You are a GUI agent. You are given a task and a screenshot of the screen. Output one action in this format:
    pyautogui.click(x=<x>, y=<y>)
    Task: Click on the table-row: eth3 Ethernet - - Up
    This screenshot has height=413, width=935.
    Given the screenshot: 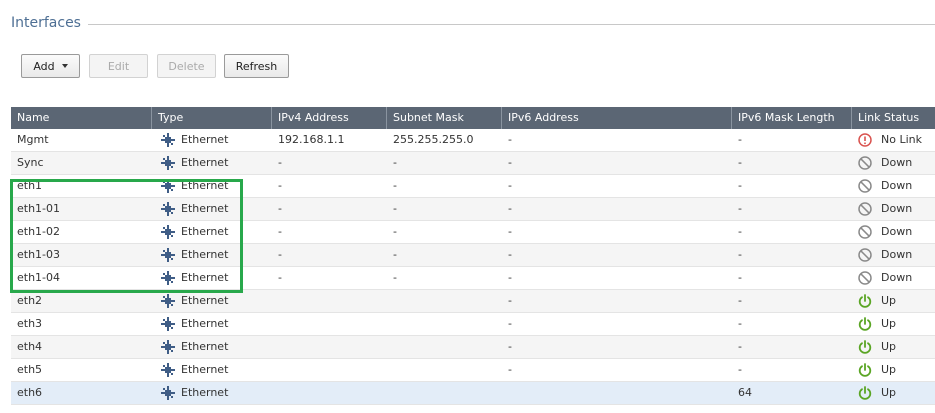 What is the action you would take?
    pyautogui.click(x=473, y=324)
    